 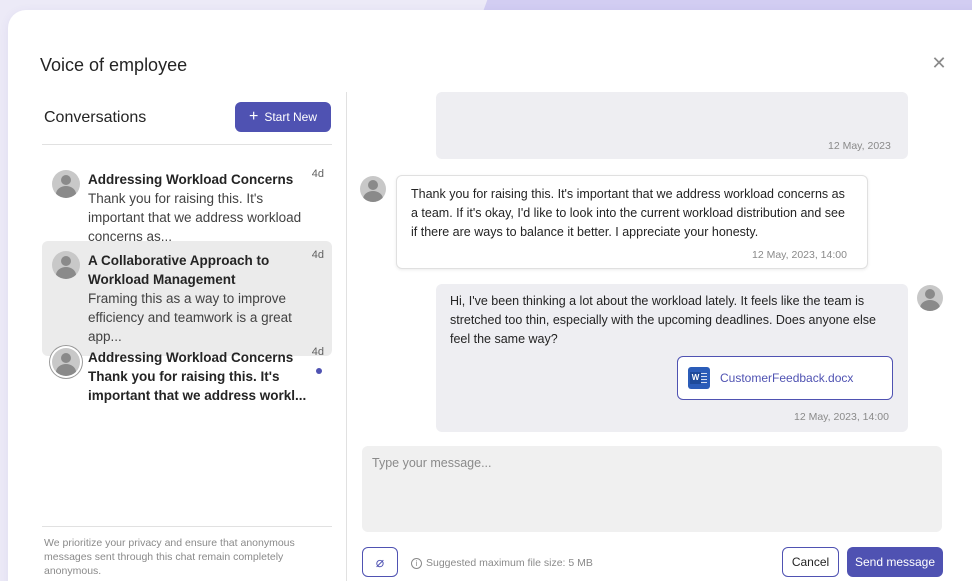 I want to click on unread-indicator, so click(x=319, y=371).